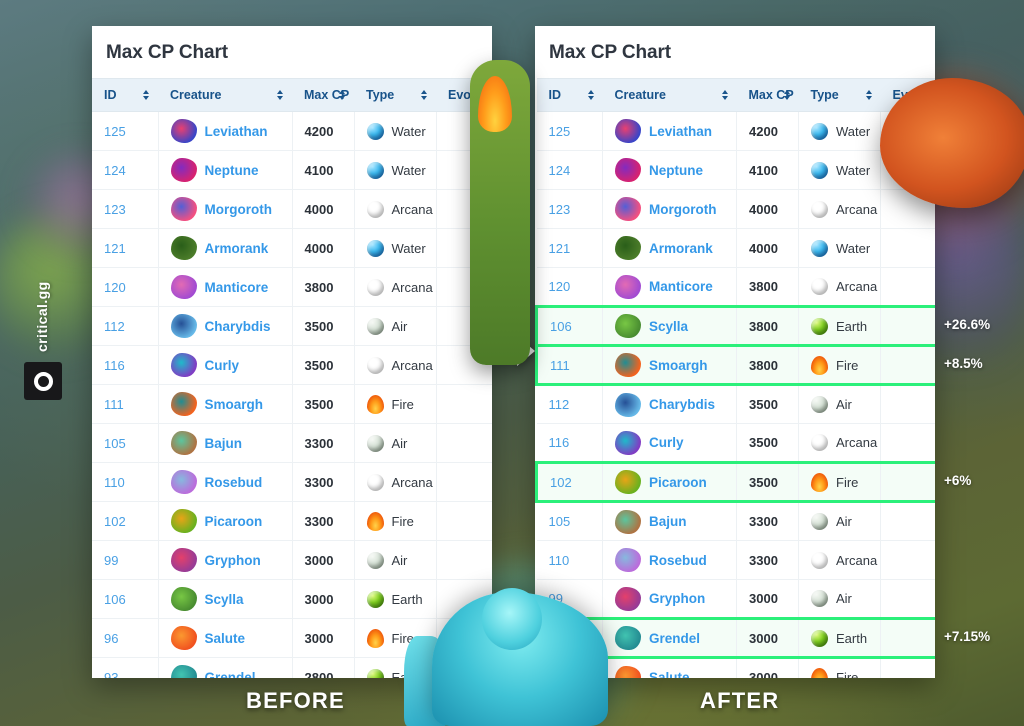 The image size is (1024, 726). What do you see at coordinates (222, 365) in the screenshot?
I see `creature-name-link: Curly` at bounding box center [222, 365].